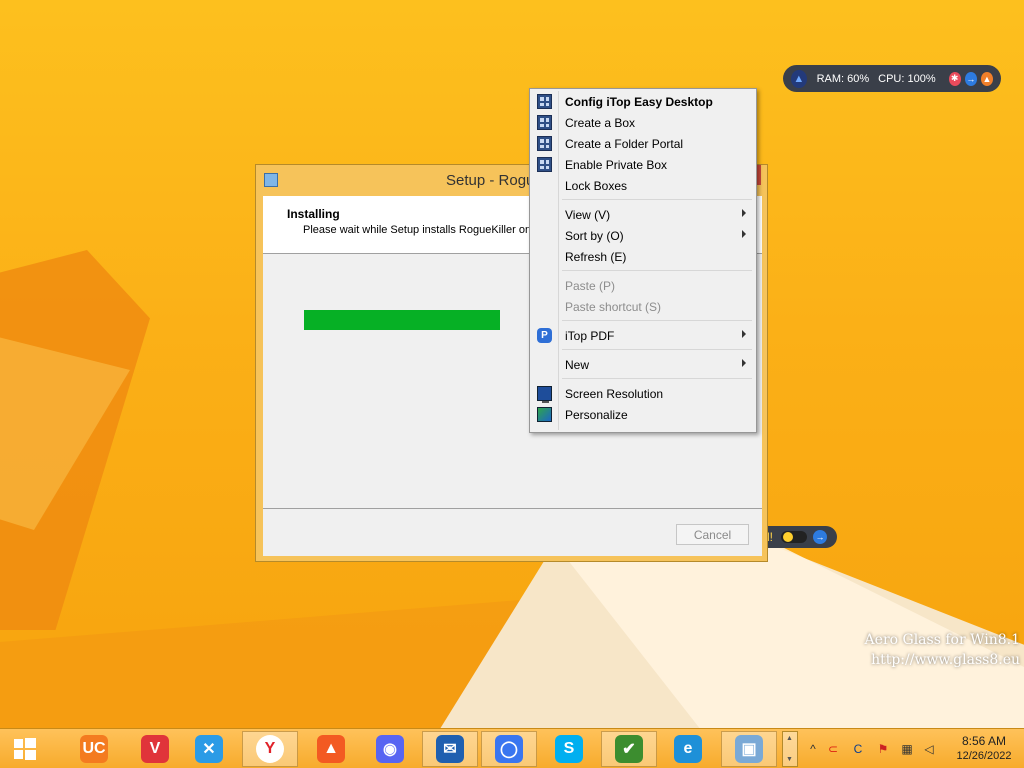 This screenshot has height=768, width=1024. I want to click on taskbar-app-button: Y, so click(270, 749).